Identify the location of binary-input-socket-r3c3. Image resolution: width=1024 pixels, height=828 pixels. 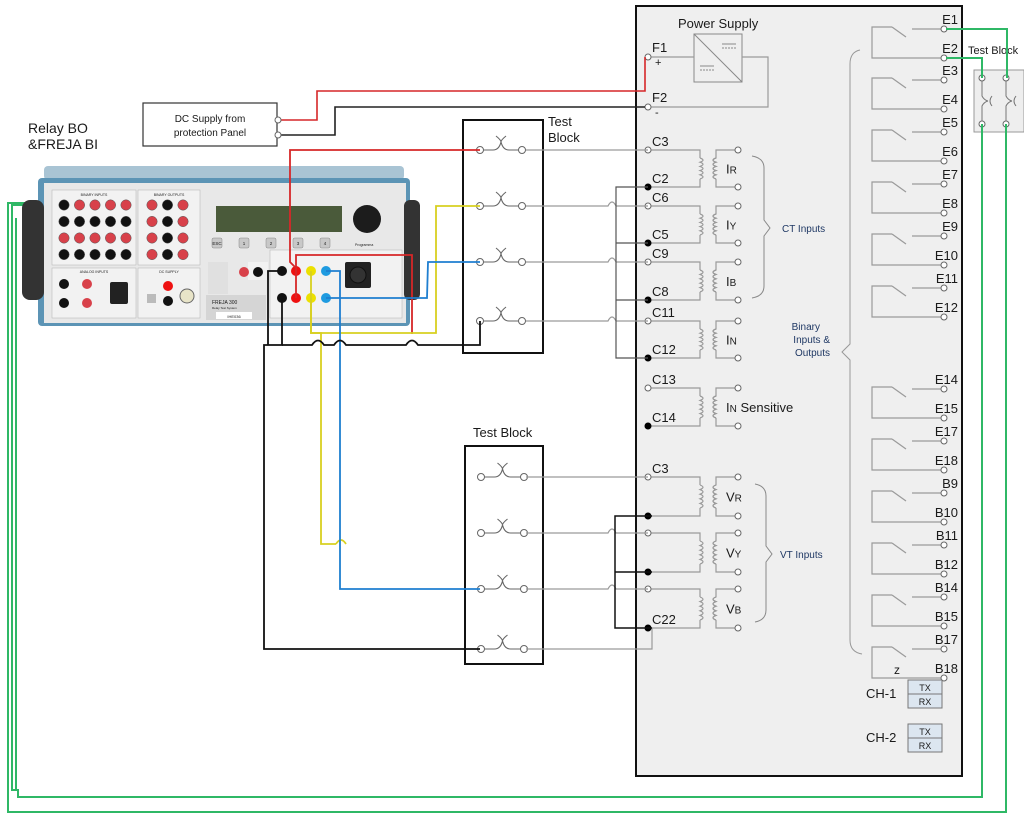
(95, 238).